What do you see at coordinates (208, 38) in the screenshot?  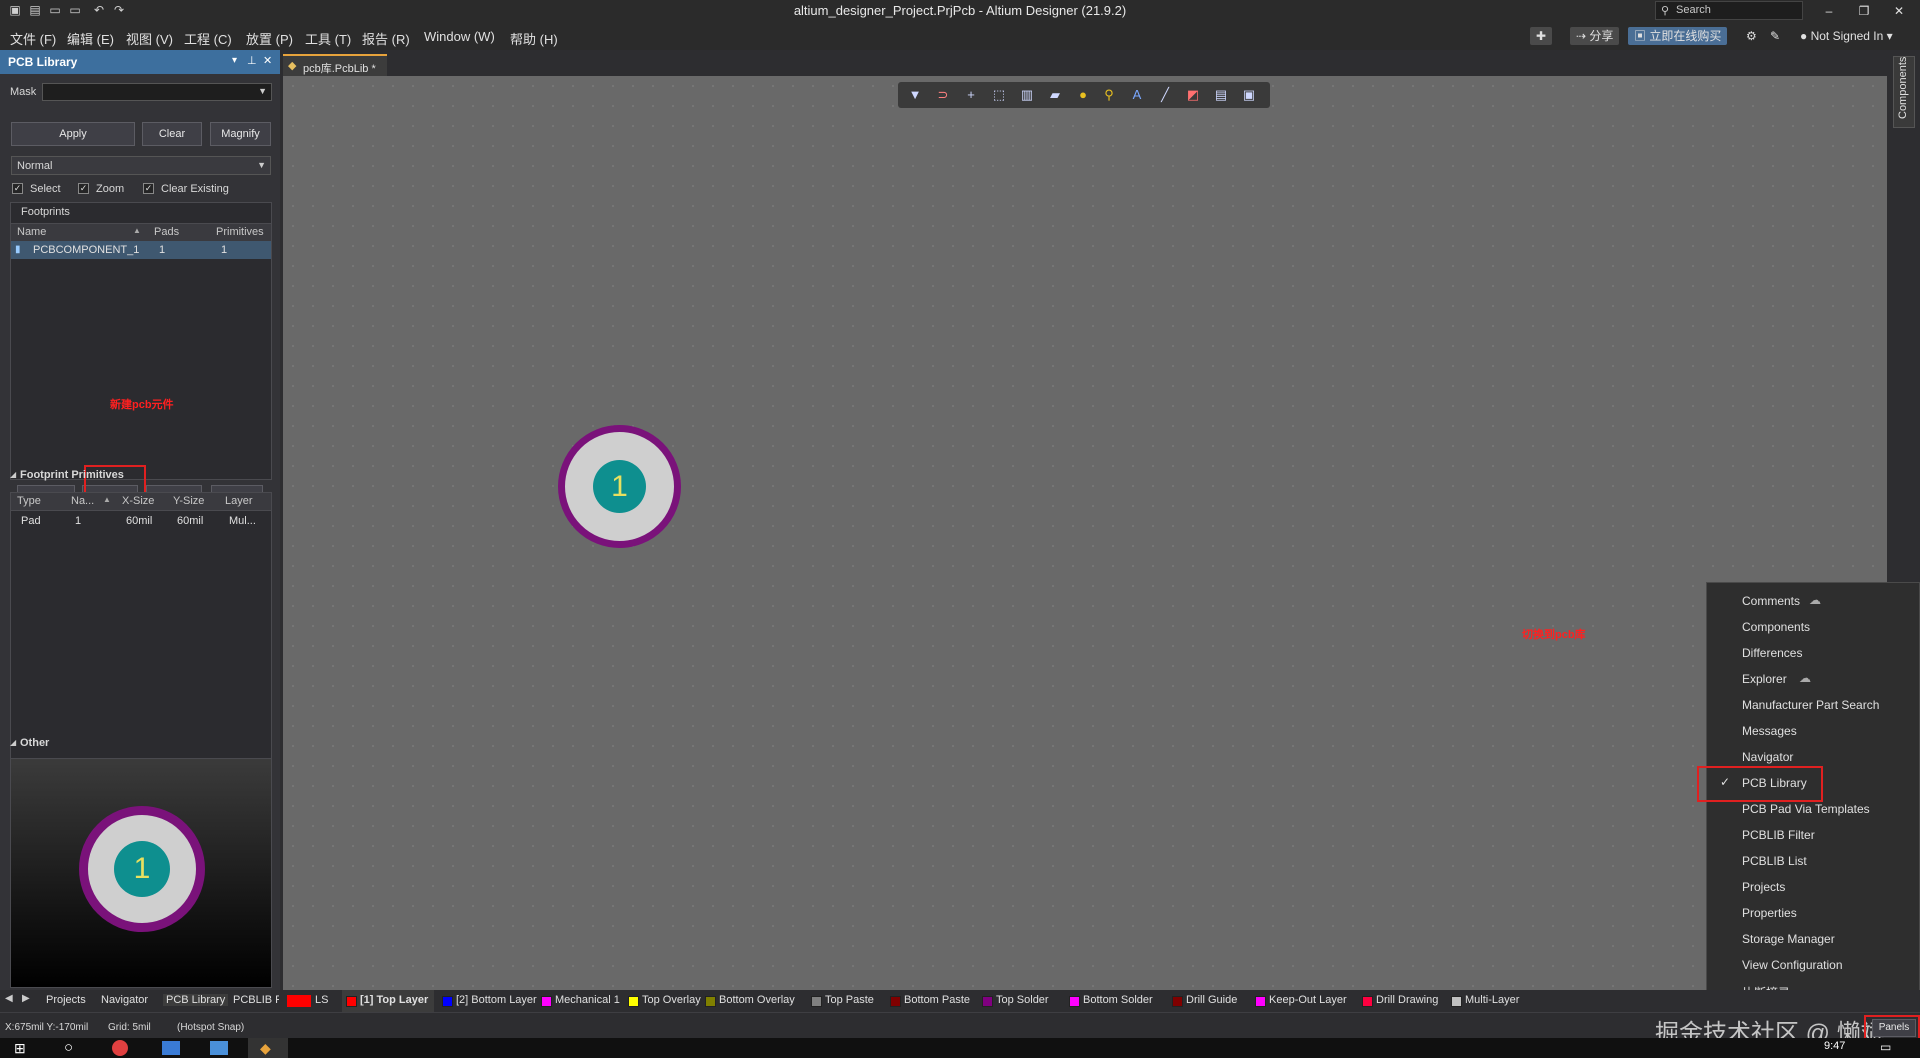 I see `menu-project: 工程 (C)` at bounding box center [208, 38].